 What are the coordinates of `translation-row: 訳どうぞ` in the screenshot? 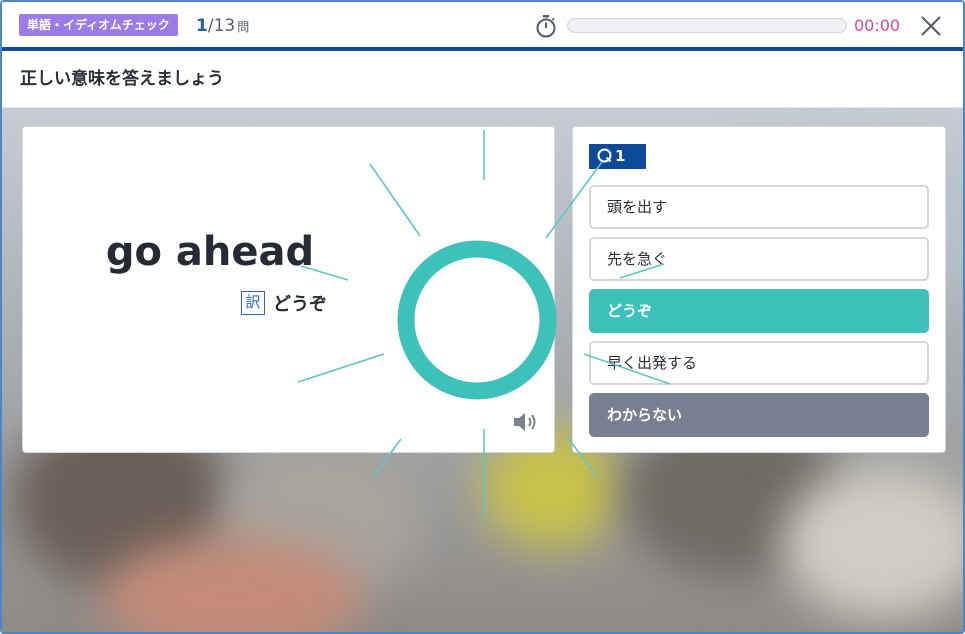 It's located at (284, 303).